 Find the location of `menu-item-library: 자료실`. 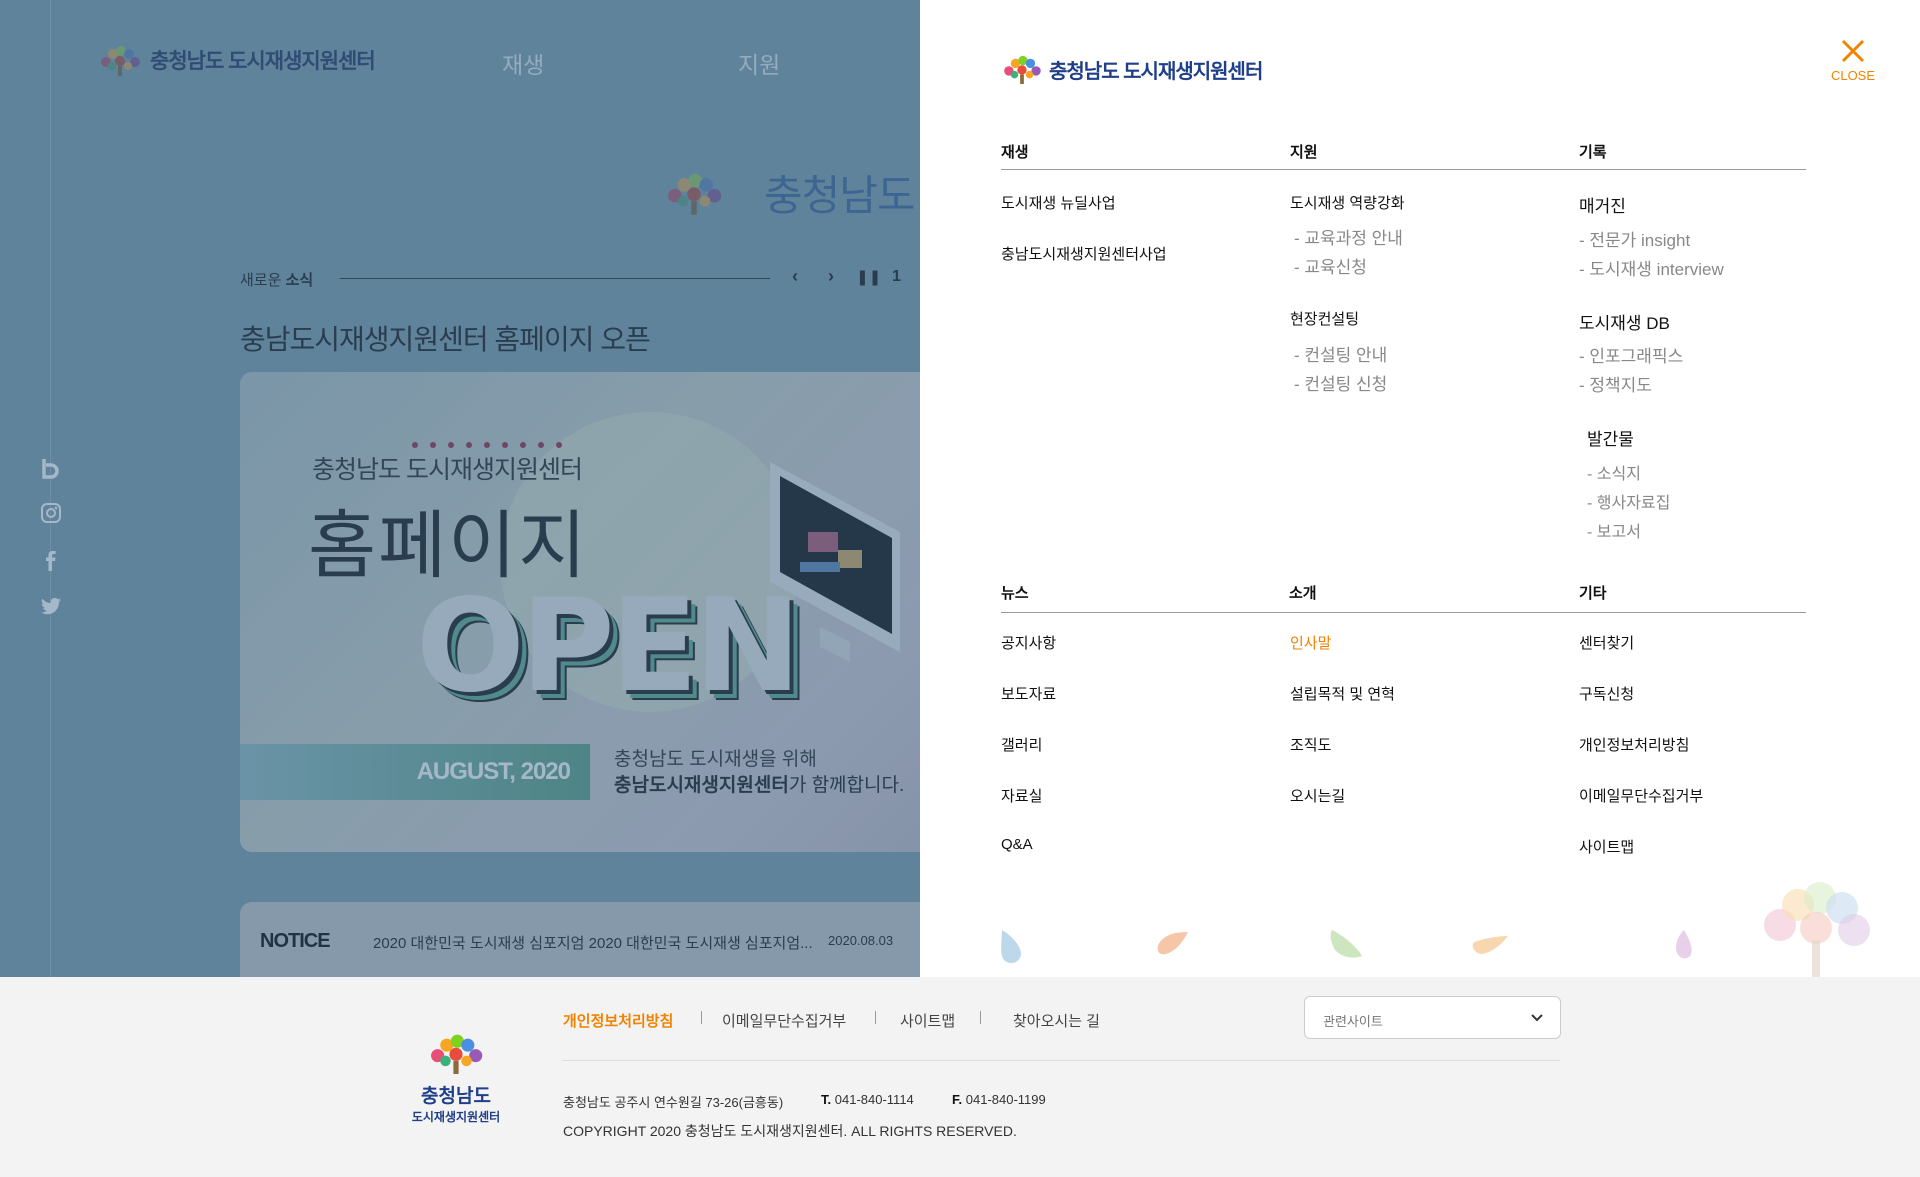

menu-item-library: 자료실 is located at coordinates (1021, 795).